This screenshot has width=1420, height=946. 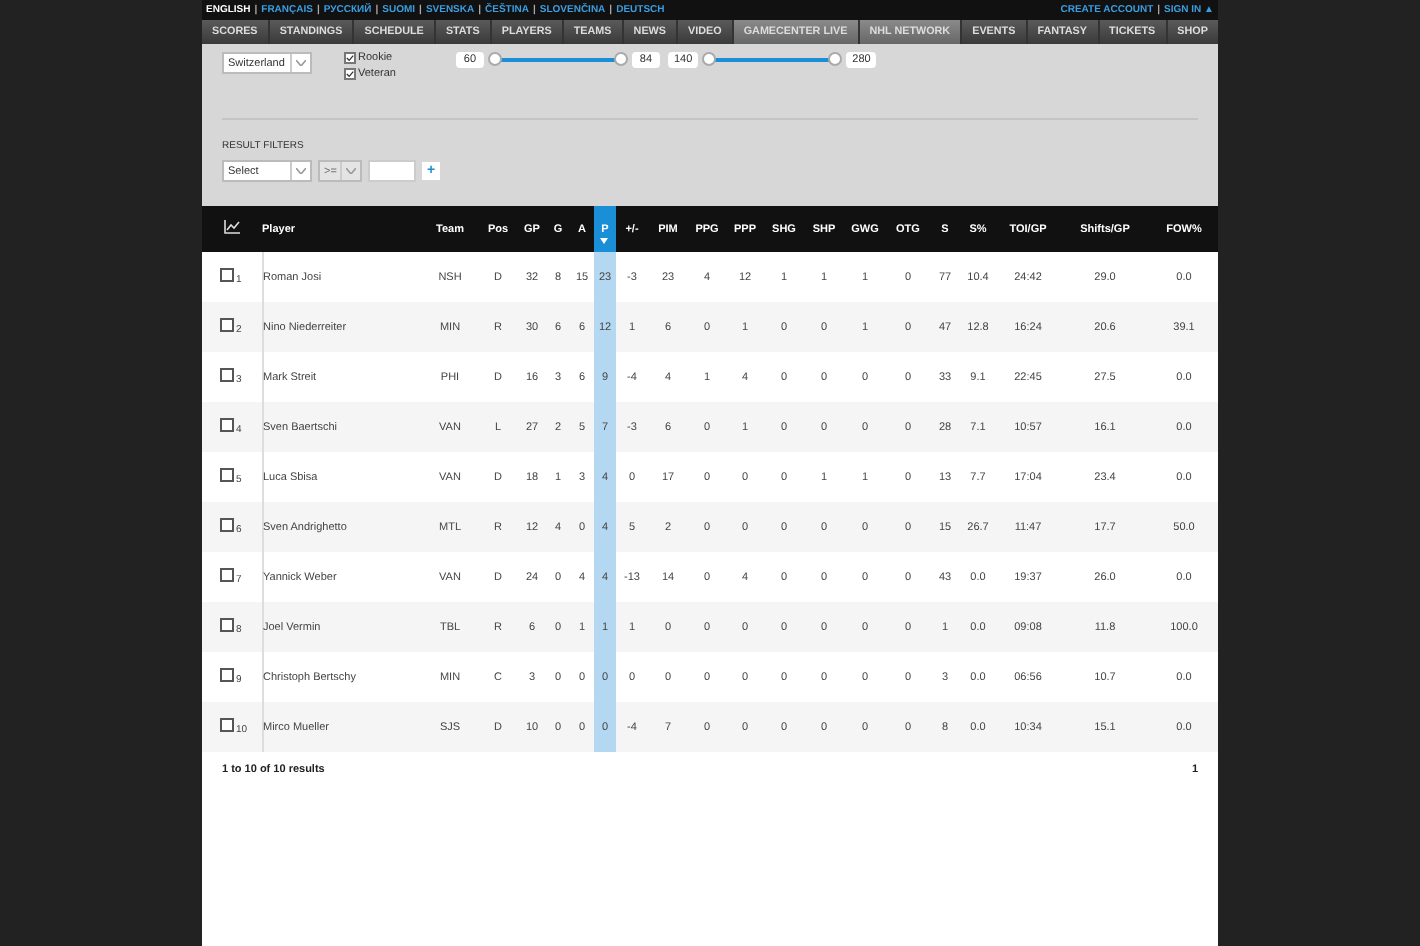 What do you see at coordinates (239, 329) in the screenshot?
I see `rank-number: 2` at bounding box center [239, 329].